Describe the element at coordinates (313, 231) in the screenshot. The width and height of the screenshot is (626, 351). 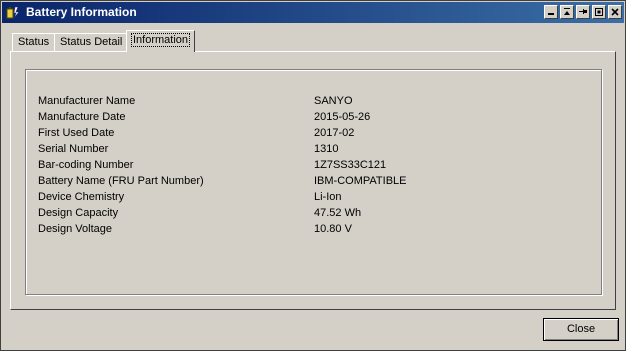
I see `info-row-design-voltage: Design Voltage 10.80 V` at that location.